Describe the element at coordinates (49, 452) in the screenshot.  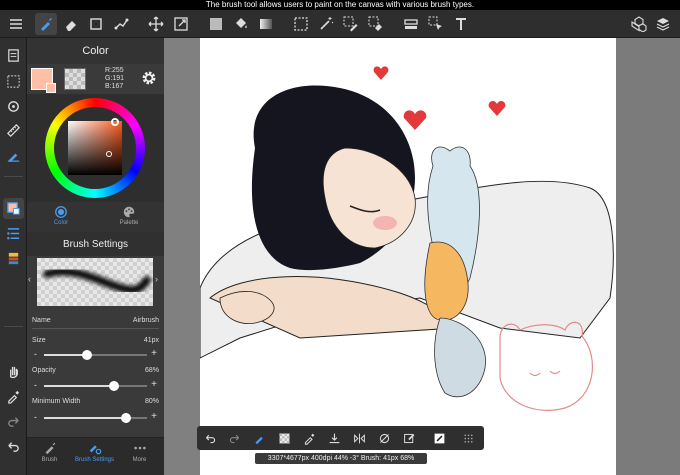
I see `tab-brush: Brush` at that location.